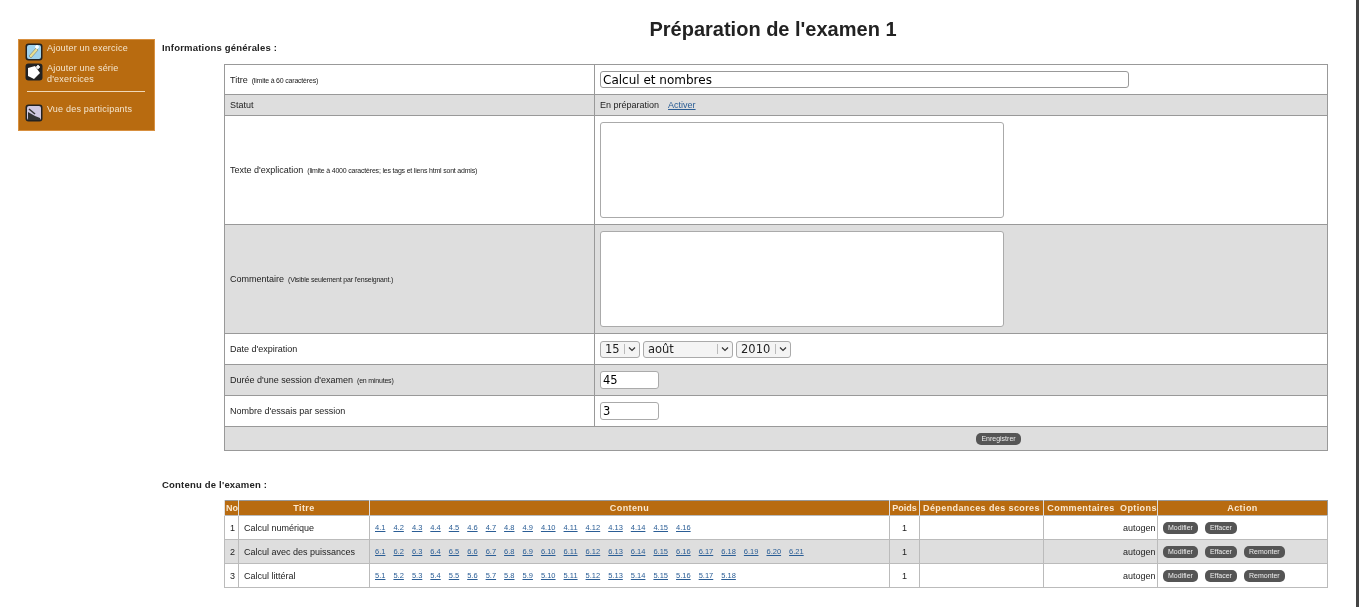 The width and height of the screenshot is (1359, 607). I want to click on activate-link: Activer, so click(682, 105).